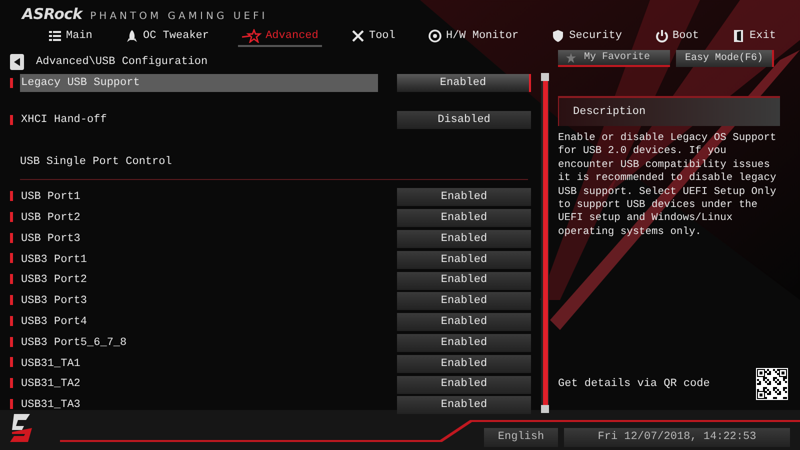 This screenshot has width=800, height=450. I want to click on date-time: Fri 12/07/2018, 14:22:53, so click(677, 437).